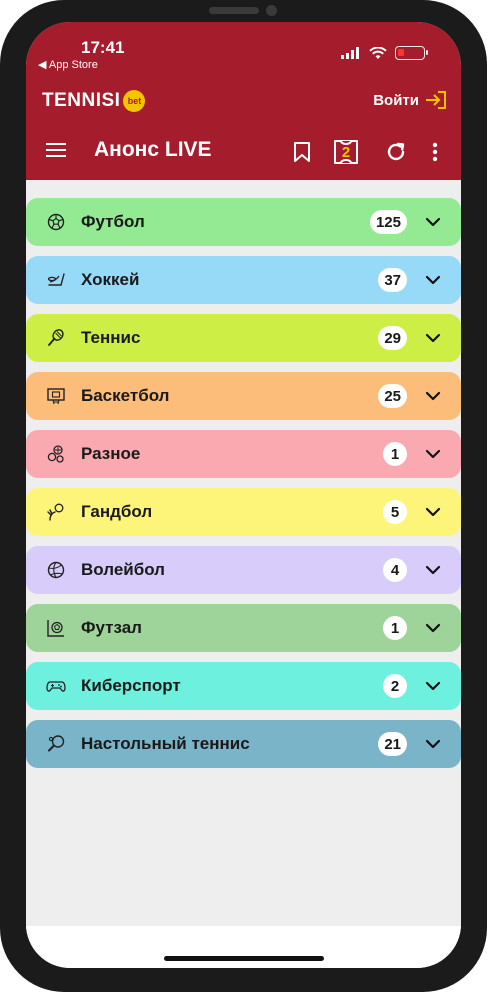 Image resolution: width=487 pixels, height=992 pixels. What do you see at coordinates (123, 569) in the screenshot?
I see `sport-name: Волейбол` at bounding box center [123, 569].